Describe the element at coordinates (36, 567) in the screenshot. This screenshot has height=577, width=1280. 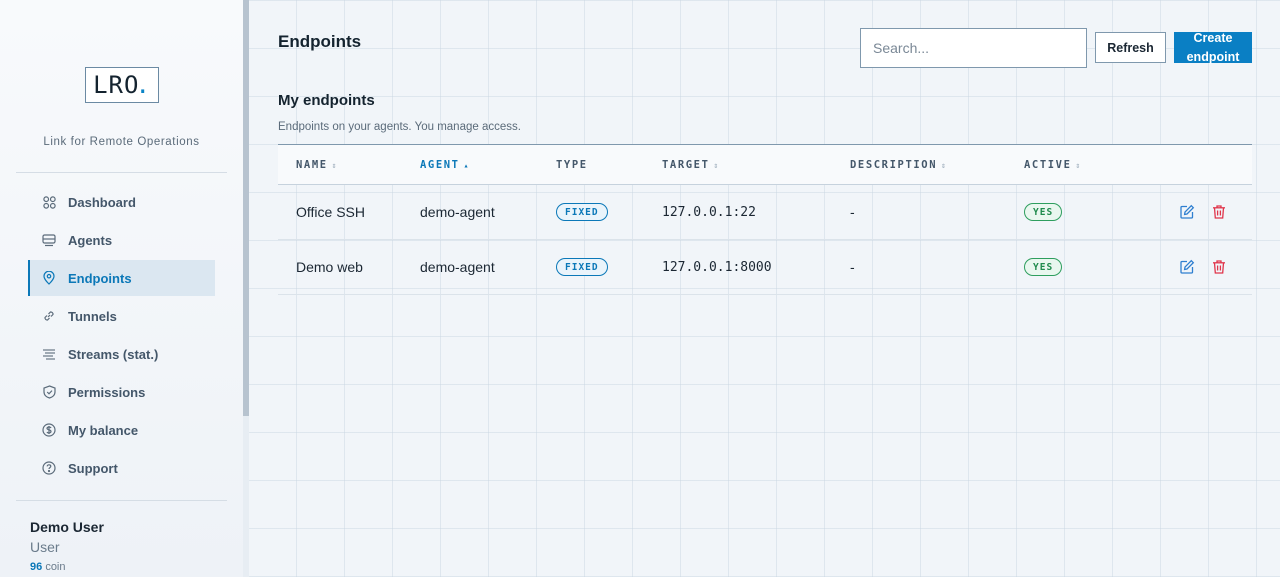
I see `balance-value: 96` at that location.